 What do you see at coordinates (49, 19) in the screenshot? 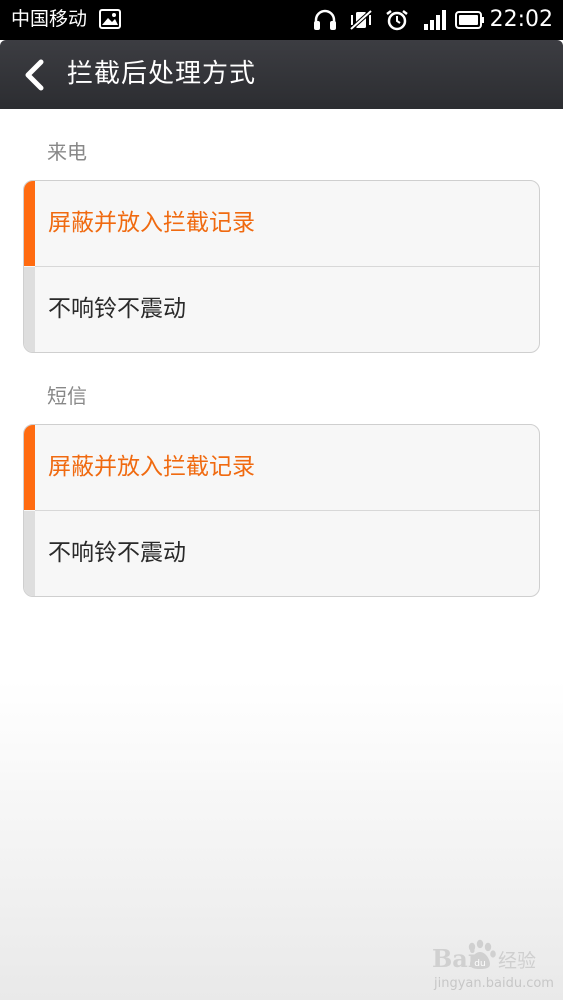
I see `carrier-name: 中国移动` at bounding box center [49, 19].